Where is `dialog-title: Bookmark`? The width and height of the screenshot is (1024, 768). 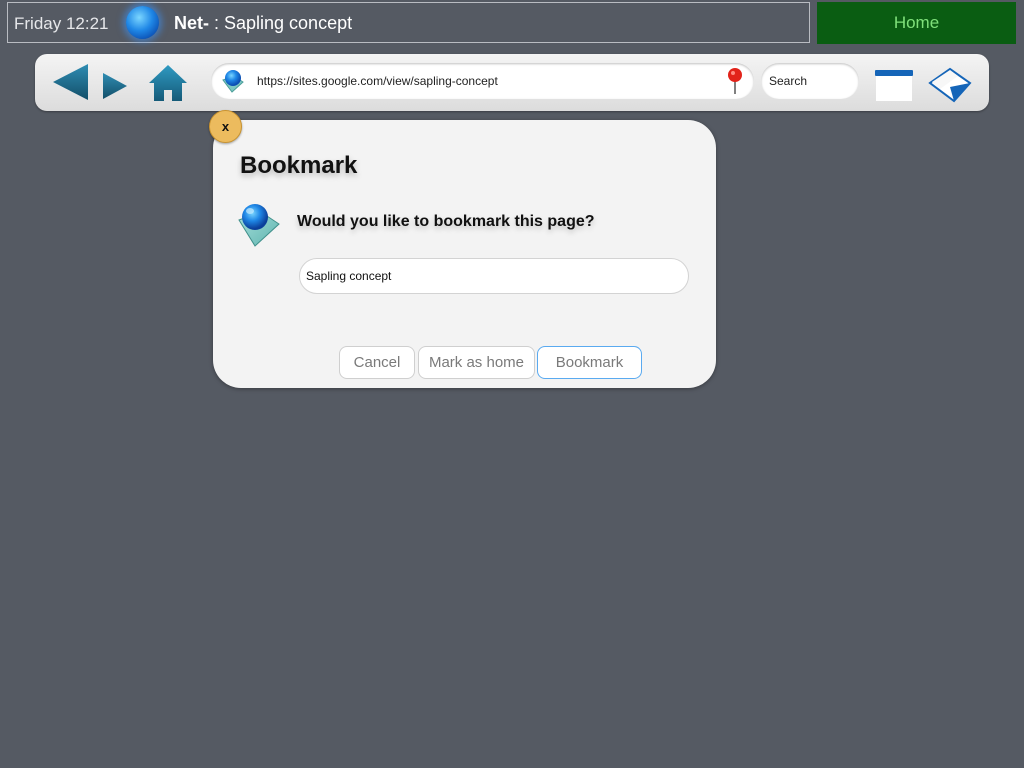
dialog-title: Bookmark is located at coordinates (299, 165).